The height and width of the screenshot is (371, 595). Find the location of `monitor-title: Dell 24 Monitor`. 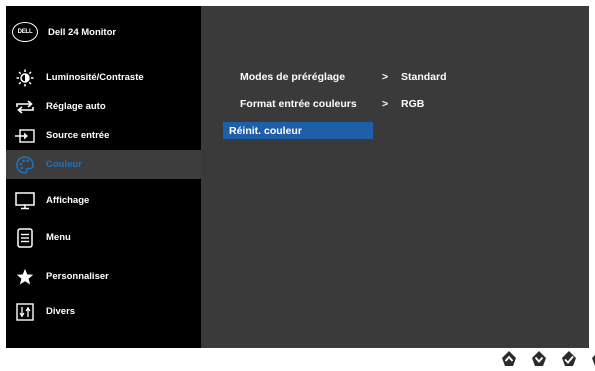

monitor-title: Dell 24 Monitor is located at coordinates (82, 32).